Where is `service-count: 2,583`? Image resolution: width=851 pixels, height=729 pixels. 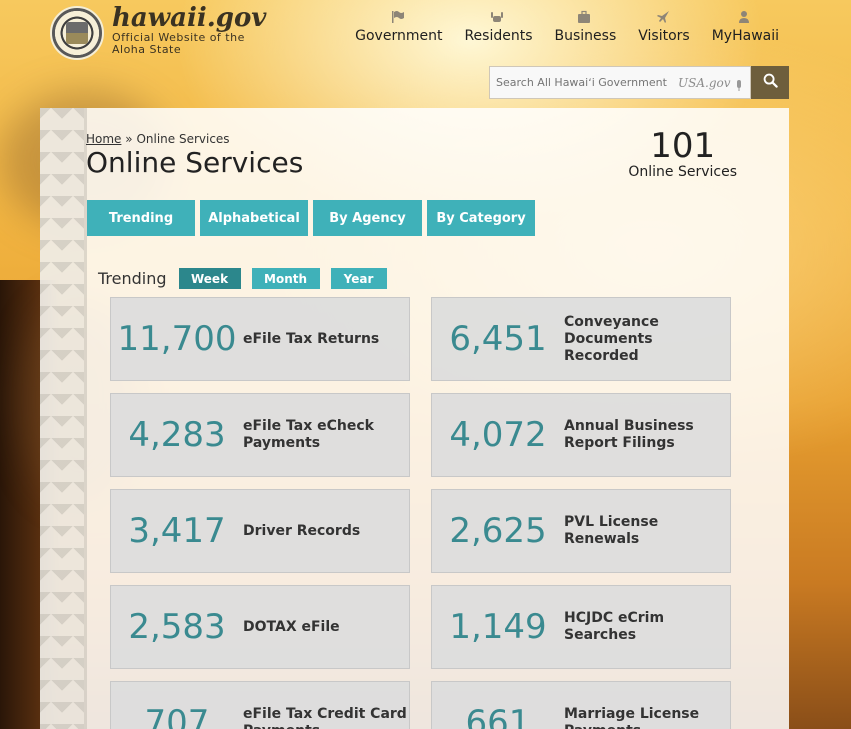
service-count: 2,583 is located at coordinates (177, 627).